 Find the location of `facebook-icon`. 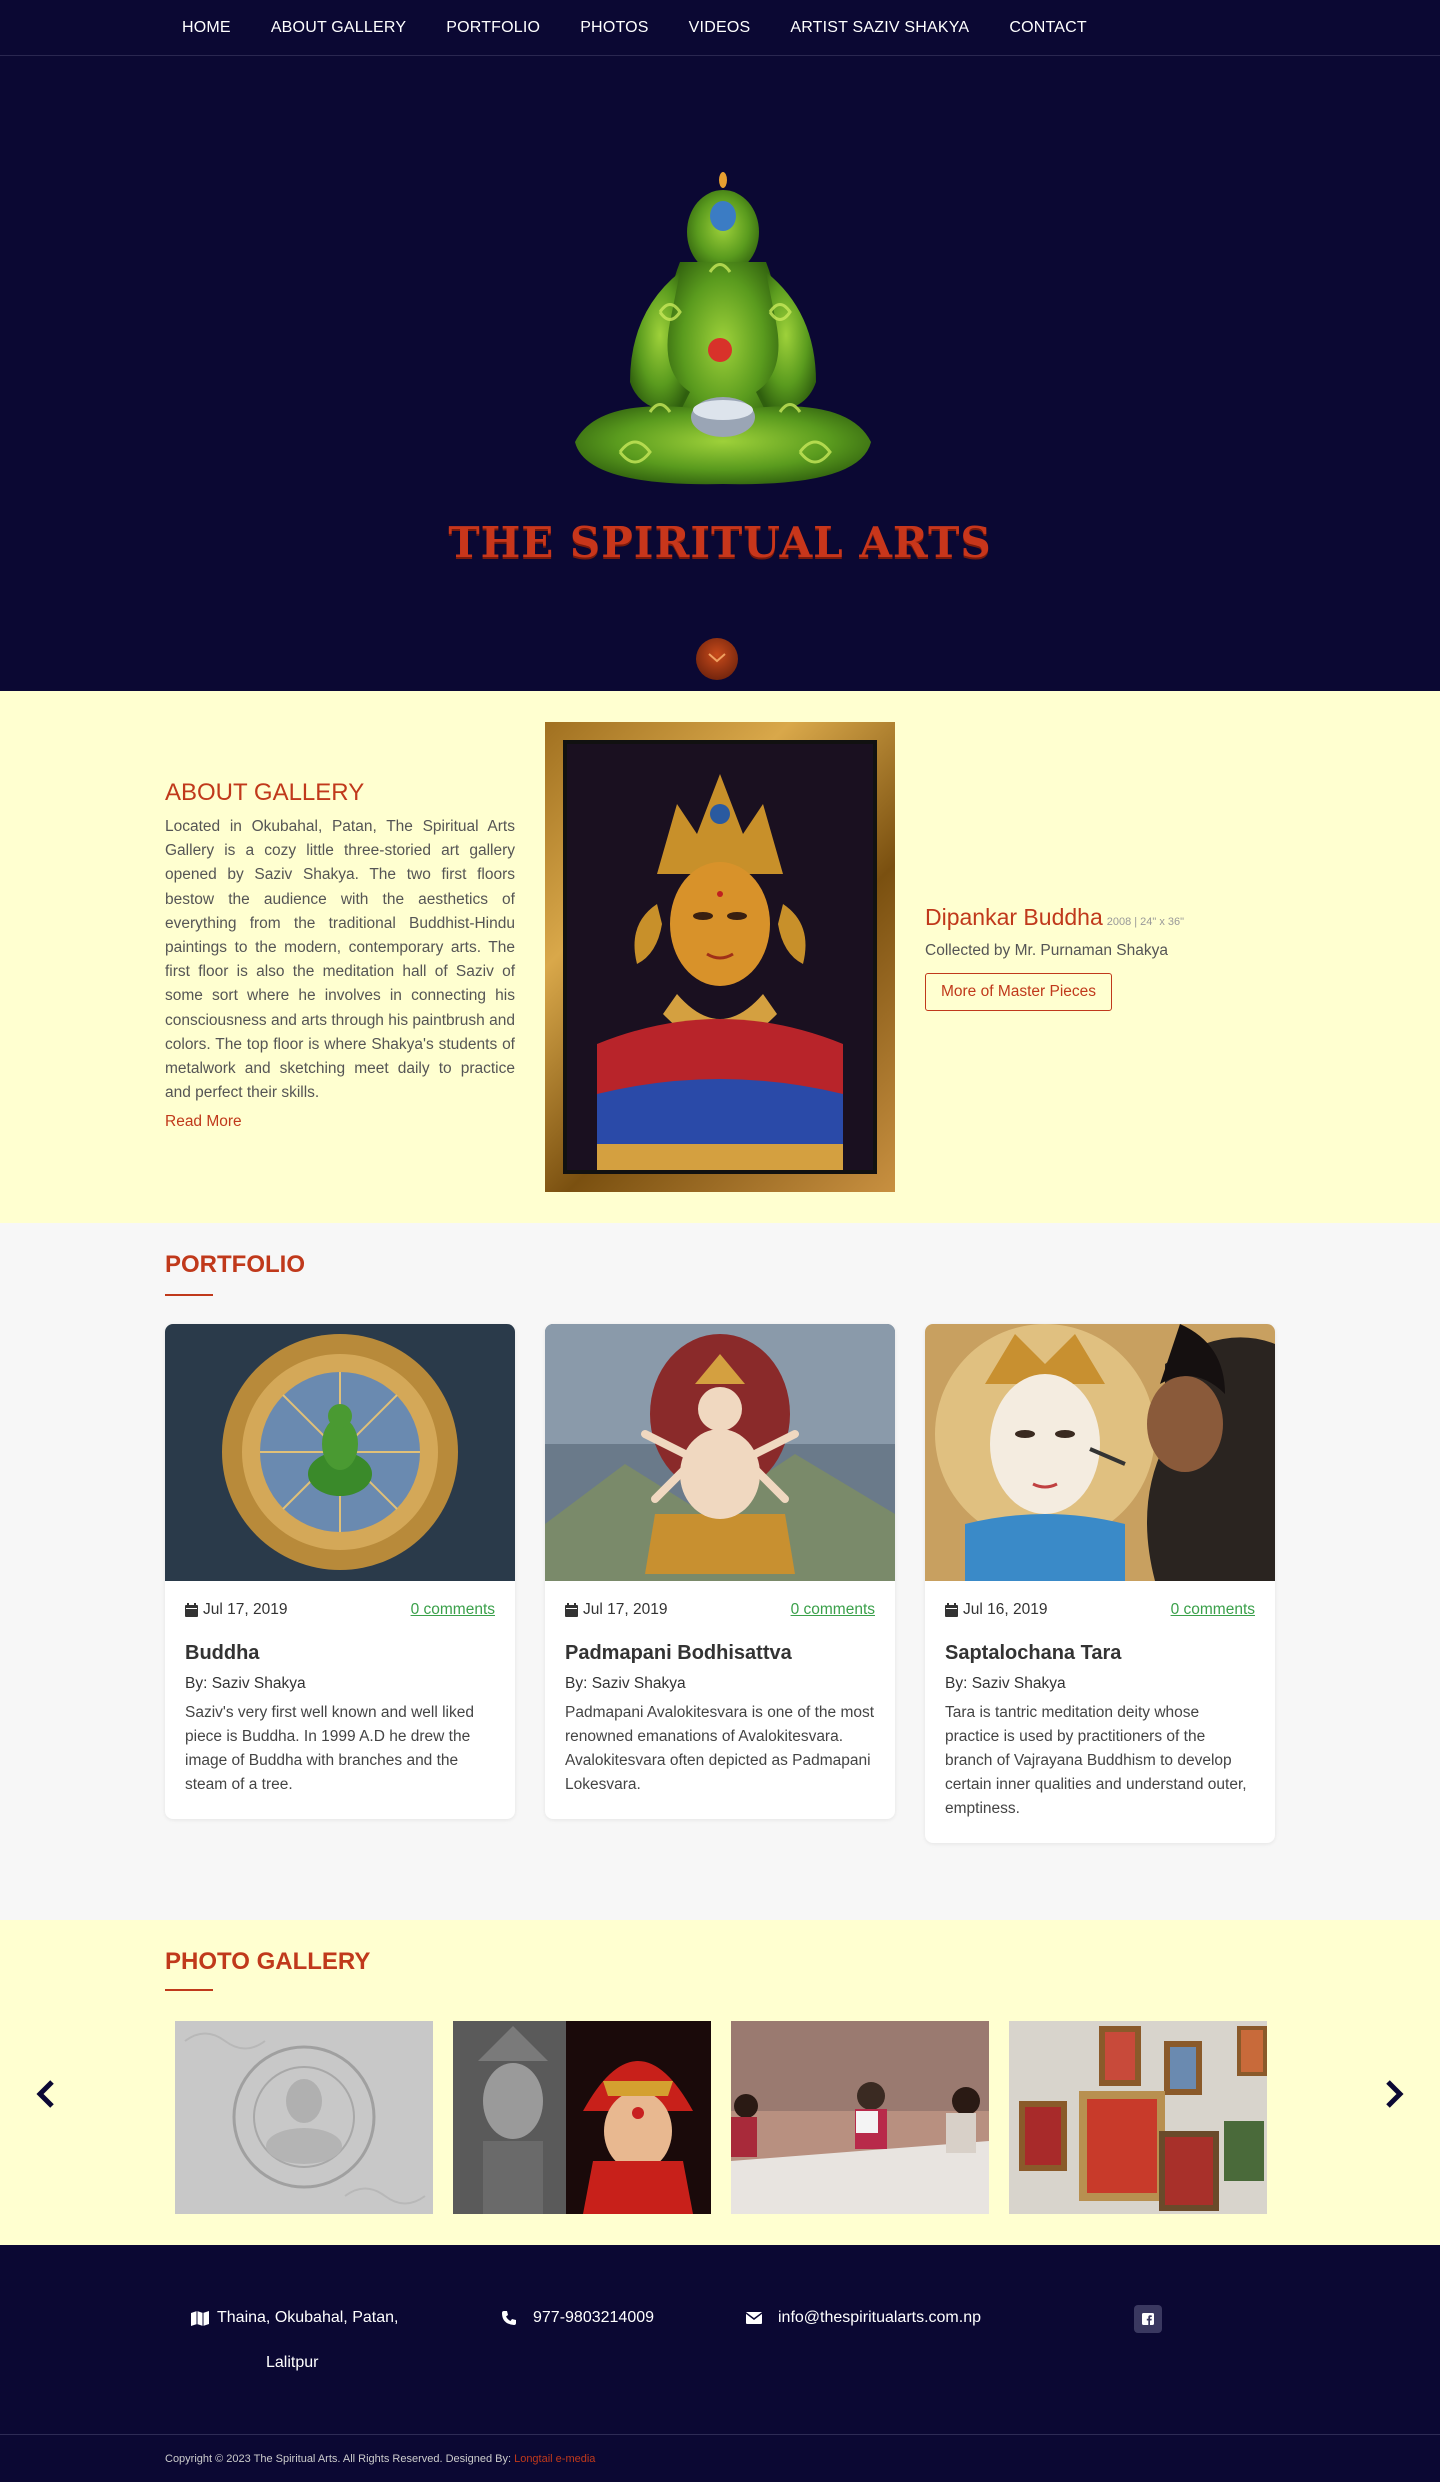

facebook-icon is located at coordinates (1148, 2319).